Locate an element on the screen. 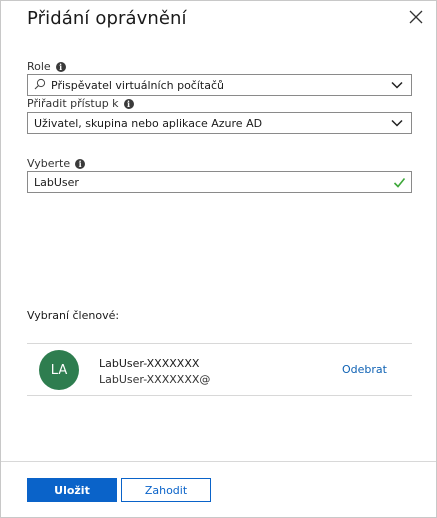  member-name: LabUser-XXXXXXX is located at coordinates (149, 363).